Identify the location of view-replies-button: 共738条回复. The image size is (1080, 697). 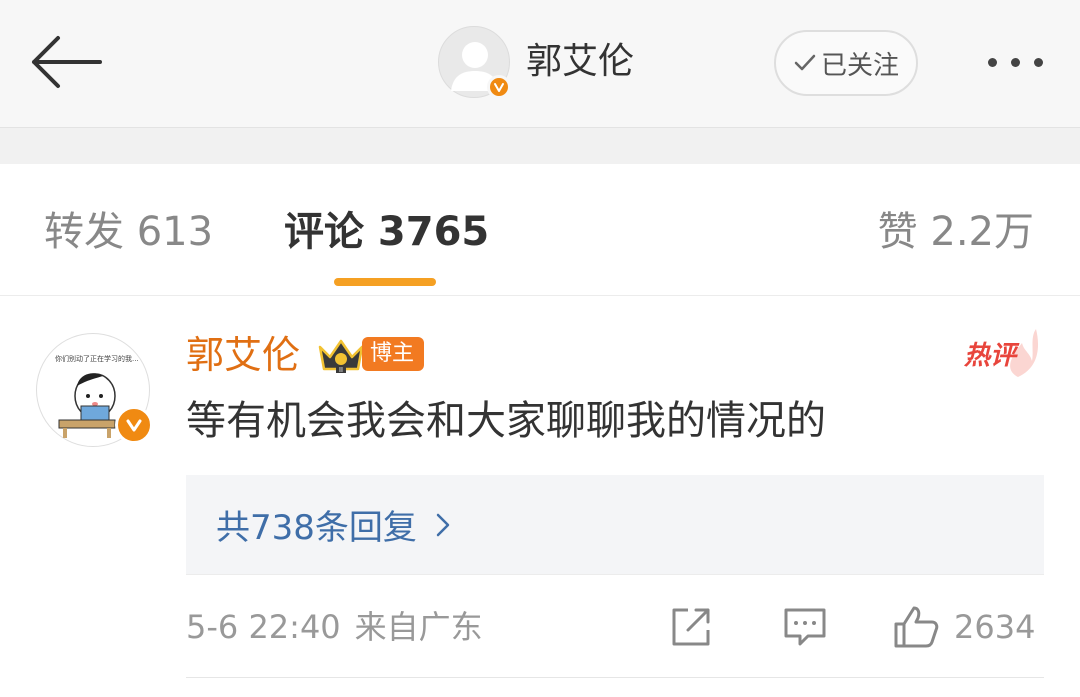
(615, 525).